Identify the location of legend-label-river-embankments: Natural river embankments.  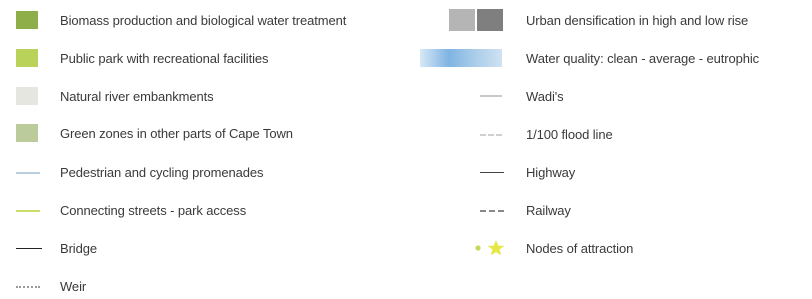
(137, 96).